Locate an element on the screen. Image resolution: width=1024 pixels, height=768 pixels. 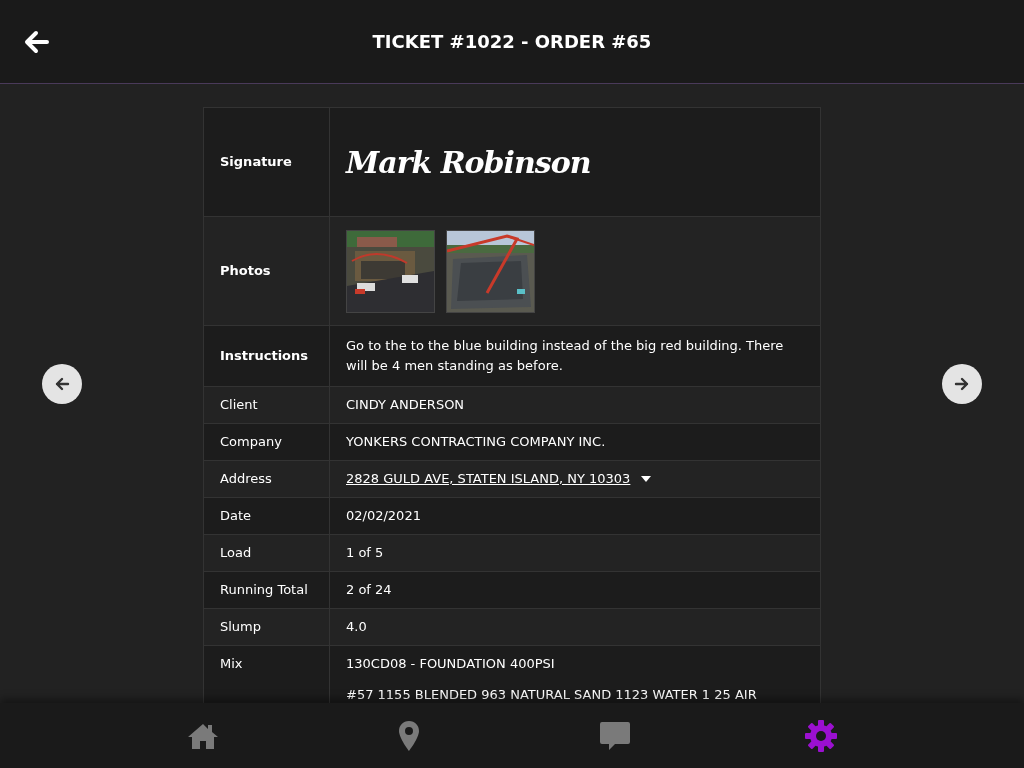
field-label: Company is located at coordinates (251, 442).